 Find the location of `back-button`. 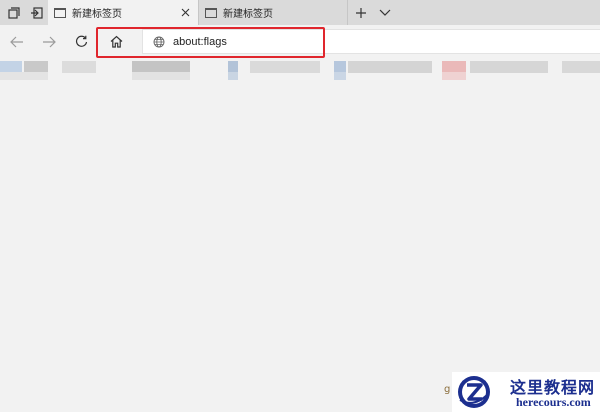

back-button is located at coordinates (17, 41).